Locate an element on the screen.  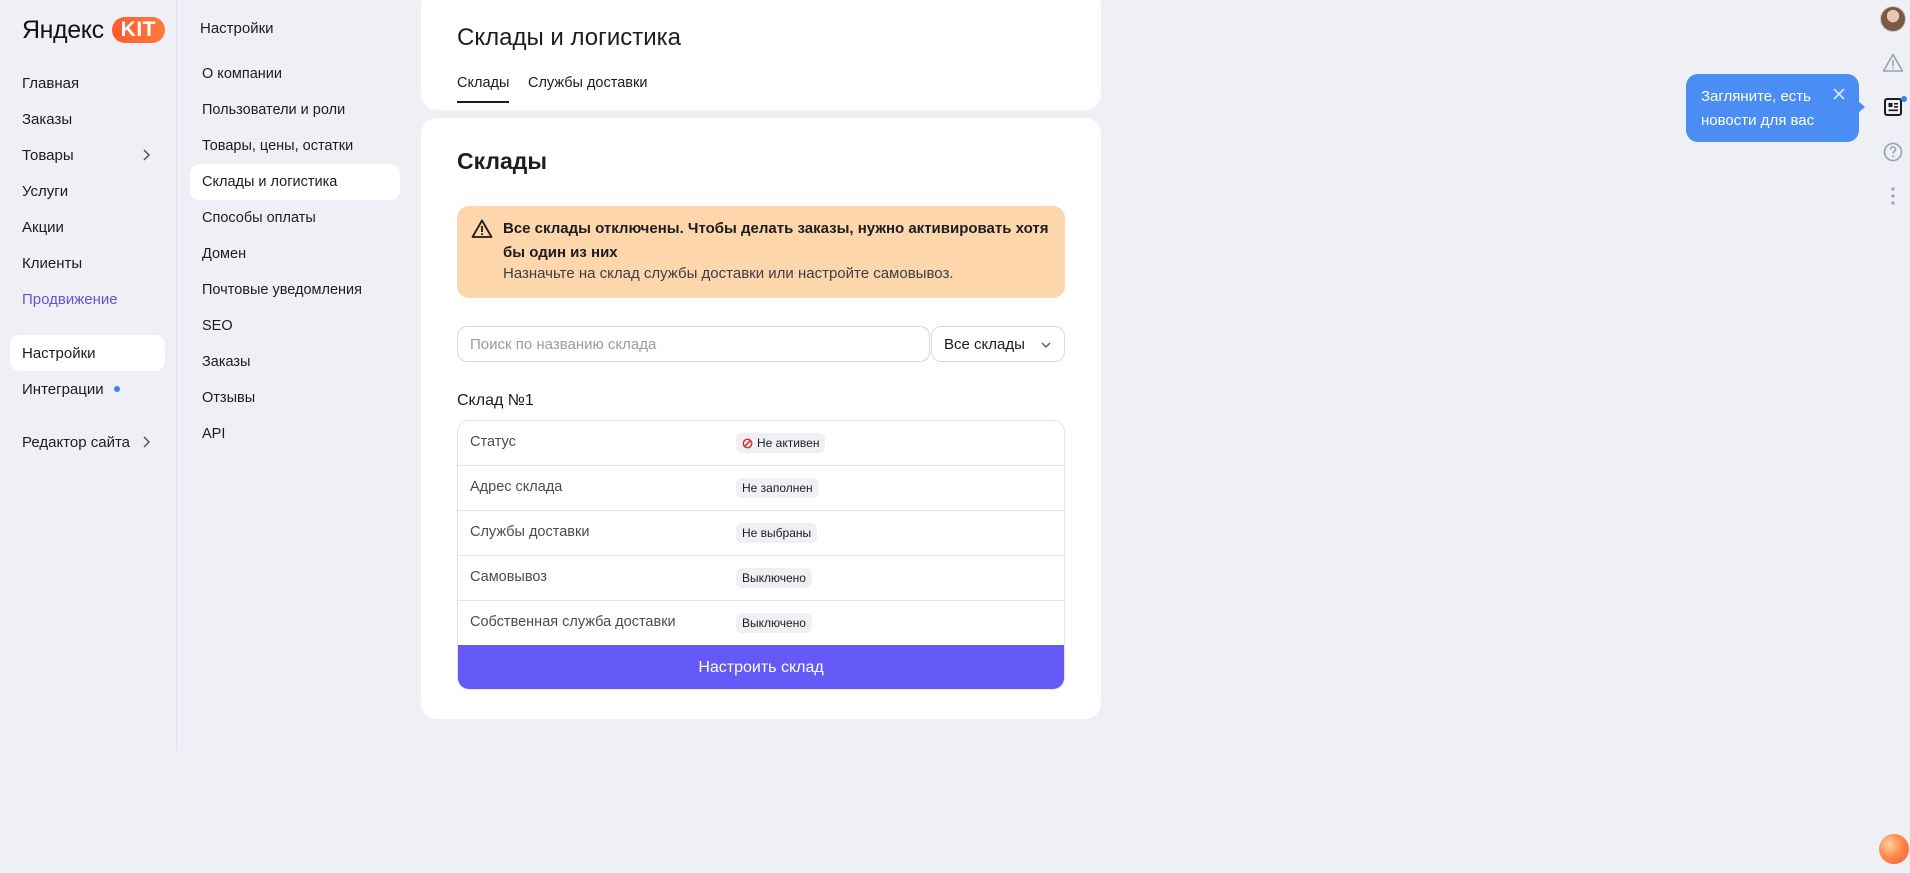
nav-item-settings: Настройки is located at coordinates (87, 353).